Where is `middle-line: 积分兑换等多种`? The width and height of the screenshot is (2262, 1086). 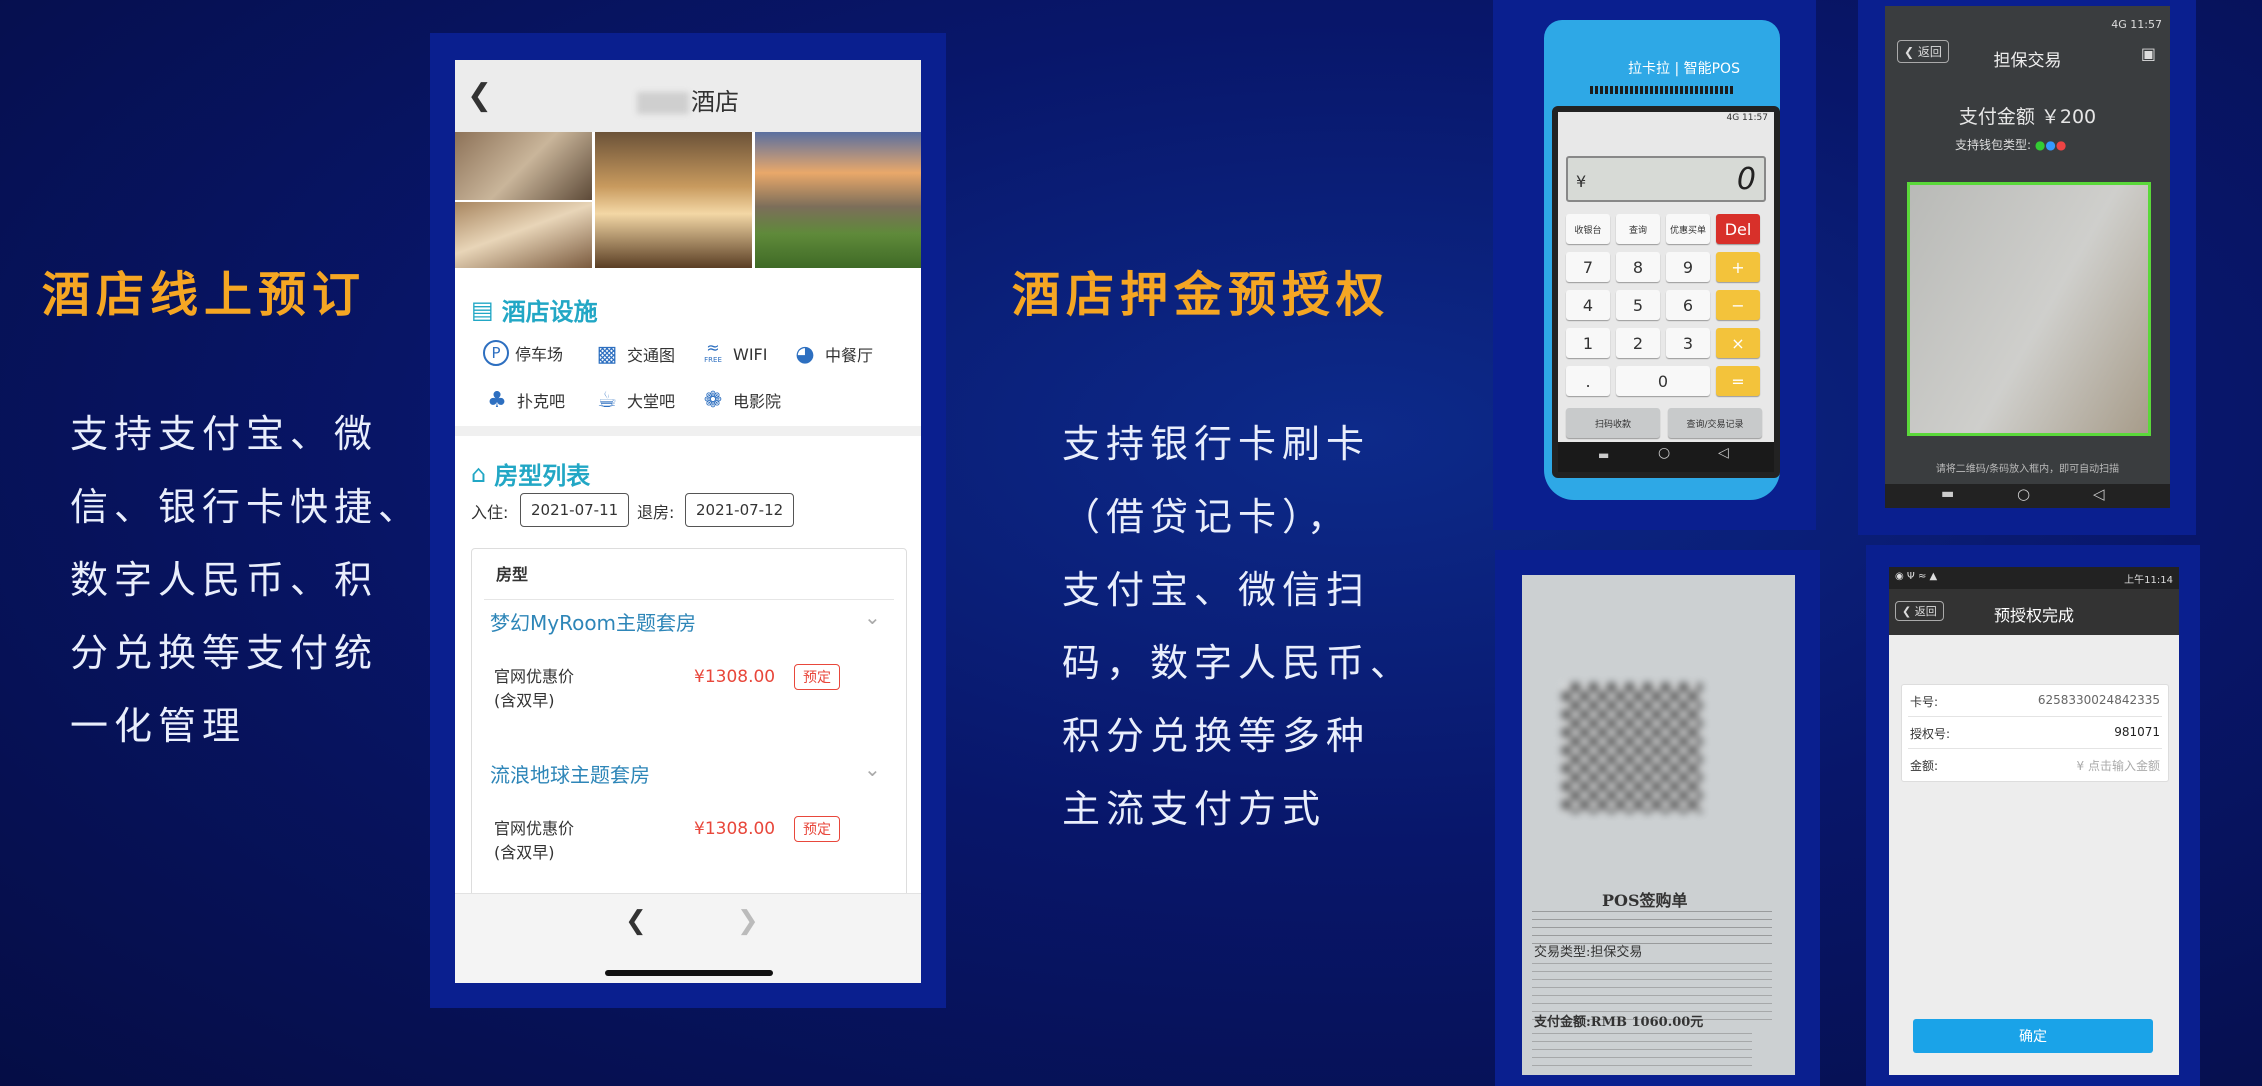
middle-line: 积分兑换等多种 is located at coordinates (1216, 736).